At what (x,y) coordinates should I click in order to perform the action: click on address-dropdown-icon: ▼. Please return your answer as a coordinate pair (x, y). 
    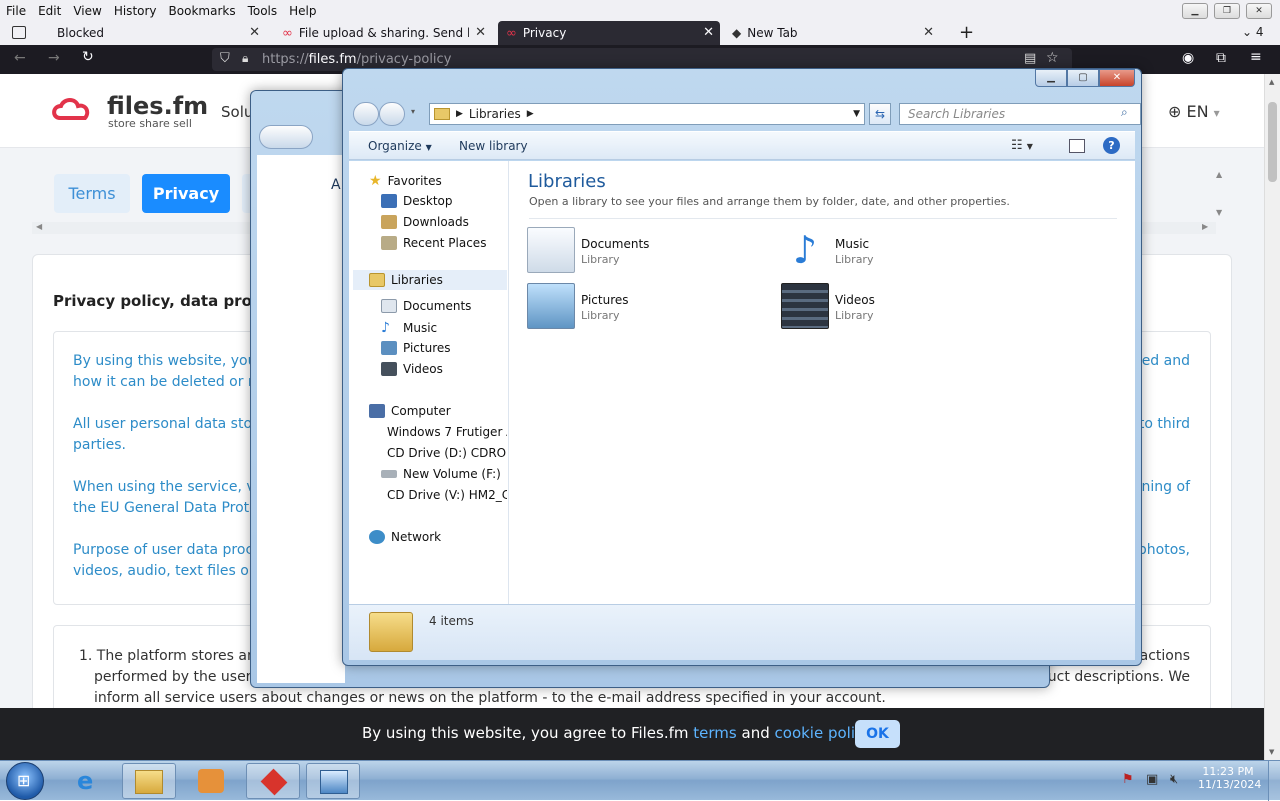
    Looking at the image, I should click on (856, 114).